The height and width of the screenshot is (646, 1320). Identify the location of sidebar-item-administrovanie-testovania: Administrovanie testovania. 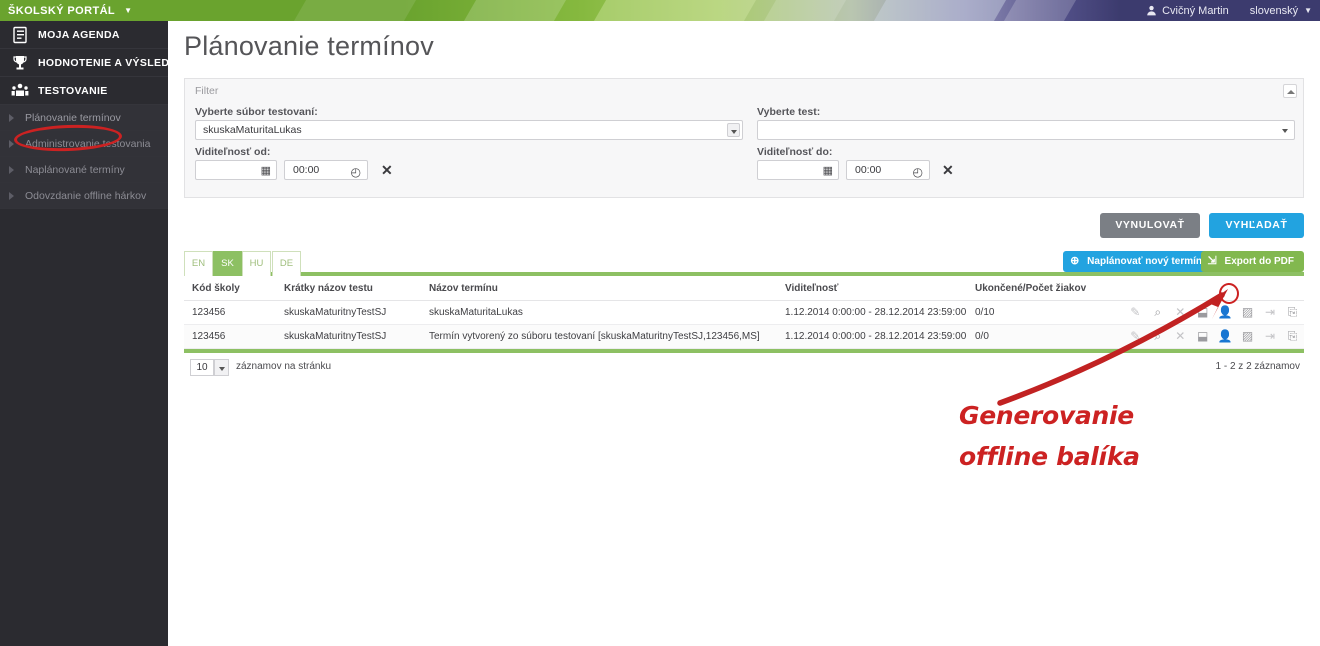
(84, 144).